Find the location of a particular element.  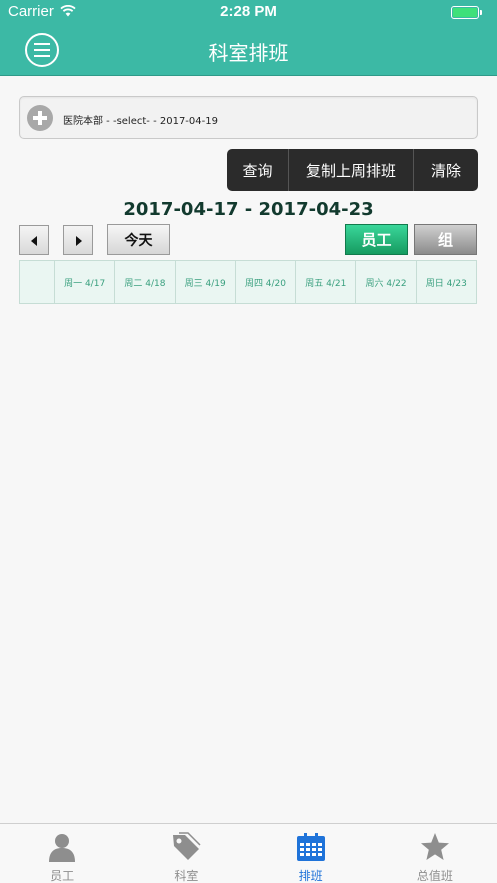

previous-week-button is located at coordinates (34, 240).